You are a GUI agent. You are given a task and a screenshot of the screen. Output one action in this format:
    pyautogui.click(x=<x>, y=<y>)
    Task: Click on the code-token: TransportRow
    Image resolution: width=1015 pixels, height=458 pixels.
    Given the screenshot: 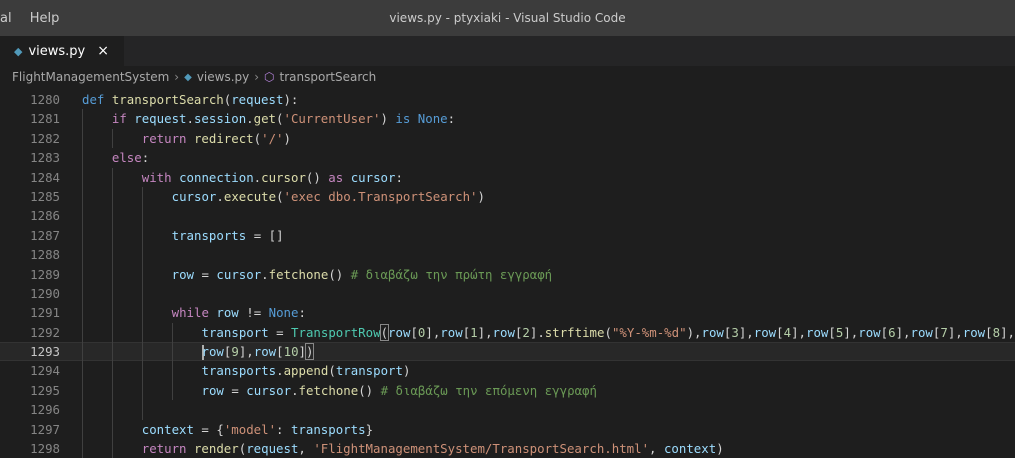 What is the action you would take?
    pyautogui.click(x=336, y=332)
    